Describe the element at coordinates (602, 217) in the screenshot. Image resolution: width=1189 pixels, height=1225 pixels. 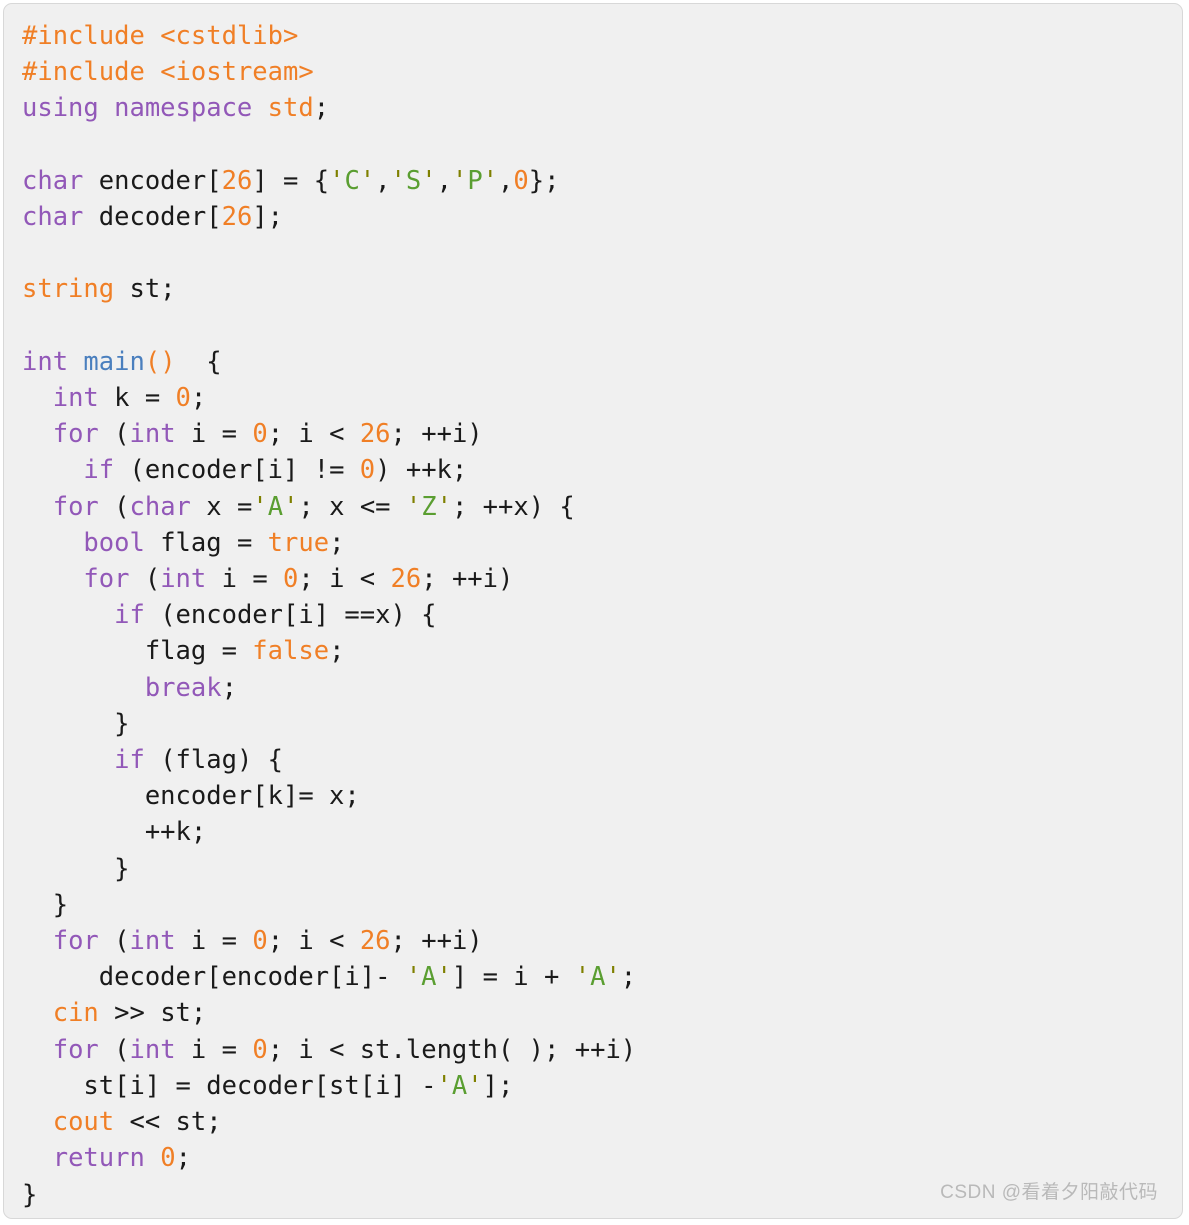
I see `code-line: char decoder[26];` at that location.